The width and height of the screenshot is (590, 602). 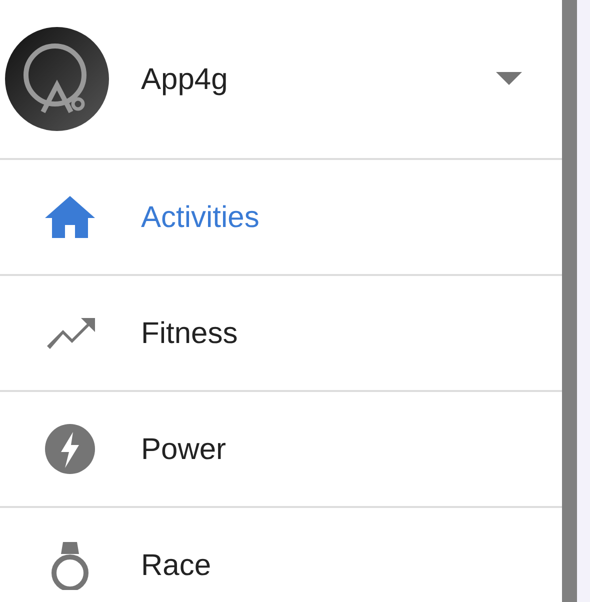 I want to click on account-name: App4g, so click(x=184, y=80).